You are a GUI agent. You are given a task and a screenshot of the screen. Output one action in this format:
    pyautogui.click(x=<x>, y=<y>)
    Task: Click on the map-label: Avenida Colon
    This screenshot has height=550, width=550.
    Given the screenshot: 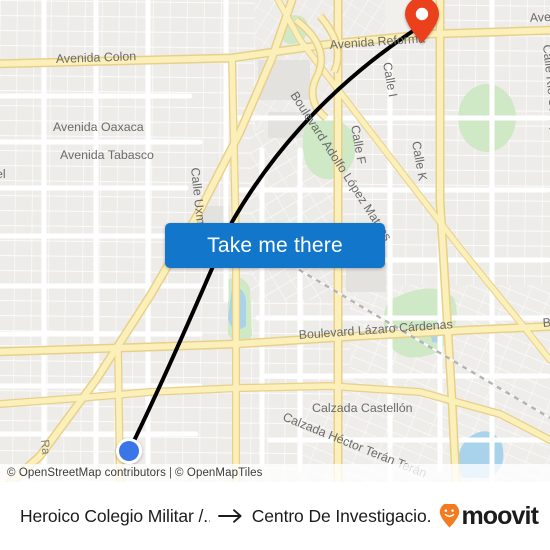 What is the action you would take?
    pyautogui.click(x=96, y=57)
    